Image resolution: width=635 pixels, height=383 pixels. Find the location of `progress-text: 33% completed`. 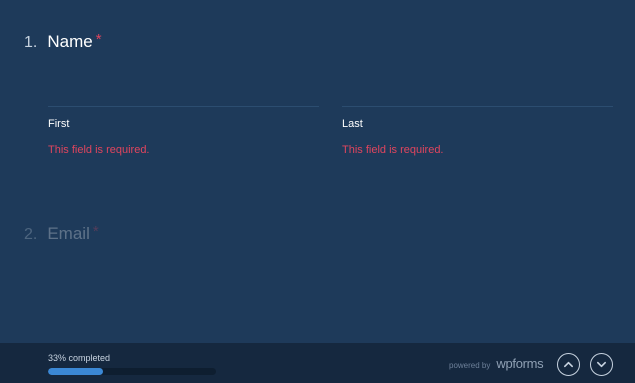

progress-text: 33% completed is located at coordinates (79, 358).